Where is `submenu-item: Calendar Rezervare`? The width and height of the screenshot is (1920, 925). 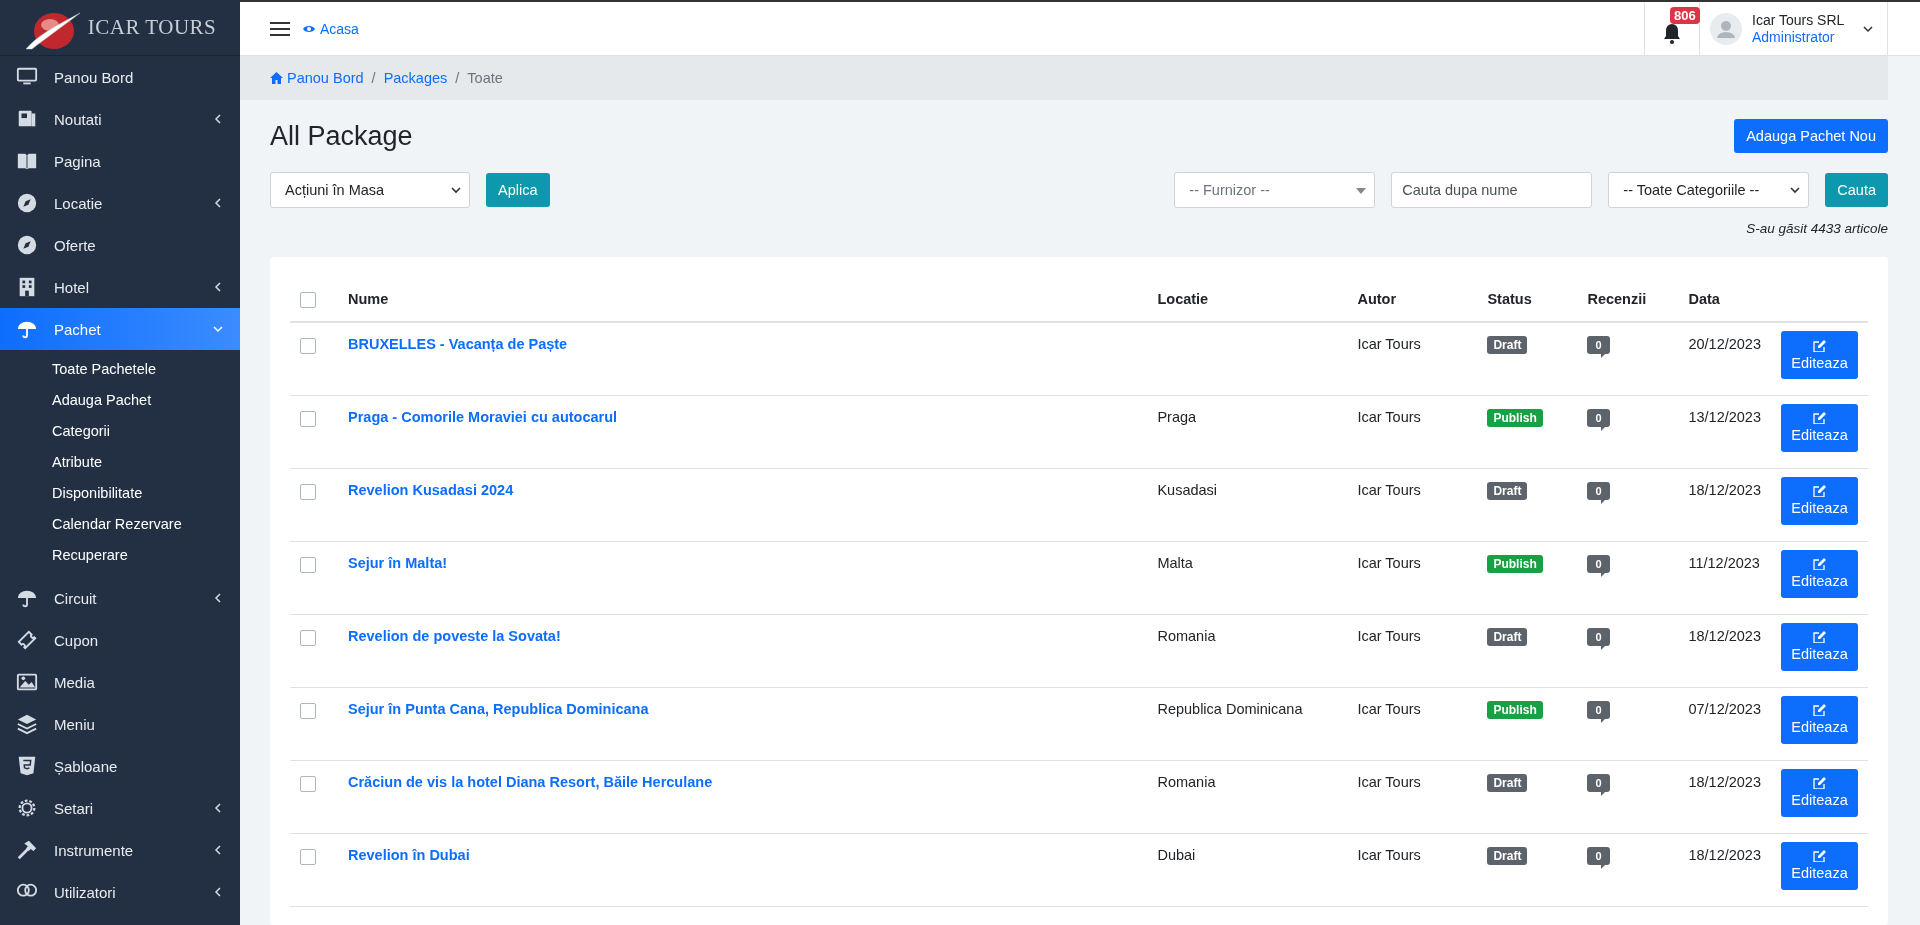 submenu-item: Calendar Rezervare is located at coordinates (120, 524).